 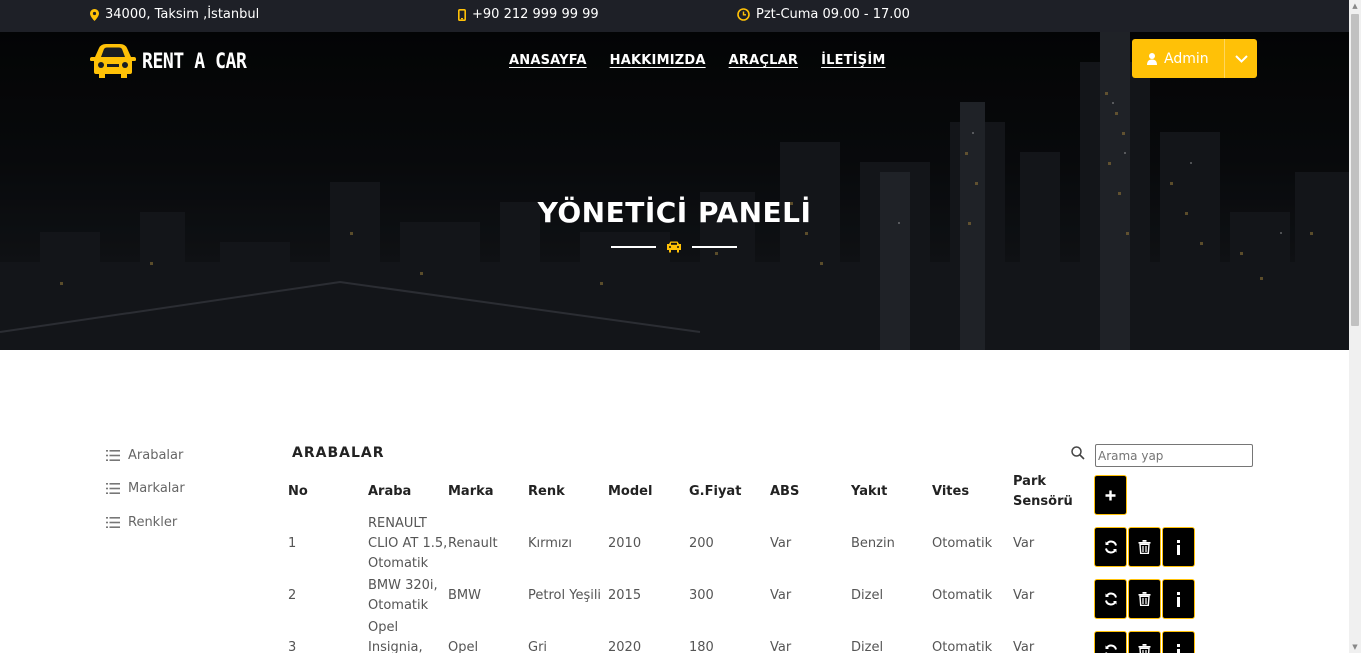 I want to click on sidebar-item-renkler: Renkler, so click(x=141, y=522).